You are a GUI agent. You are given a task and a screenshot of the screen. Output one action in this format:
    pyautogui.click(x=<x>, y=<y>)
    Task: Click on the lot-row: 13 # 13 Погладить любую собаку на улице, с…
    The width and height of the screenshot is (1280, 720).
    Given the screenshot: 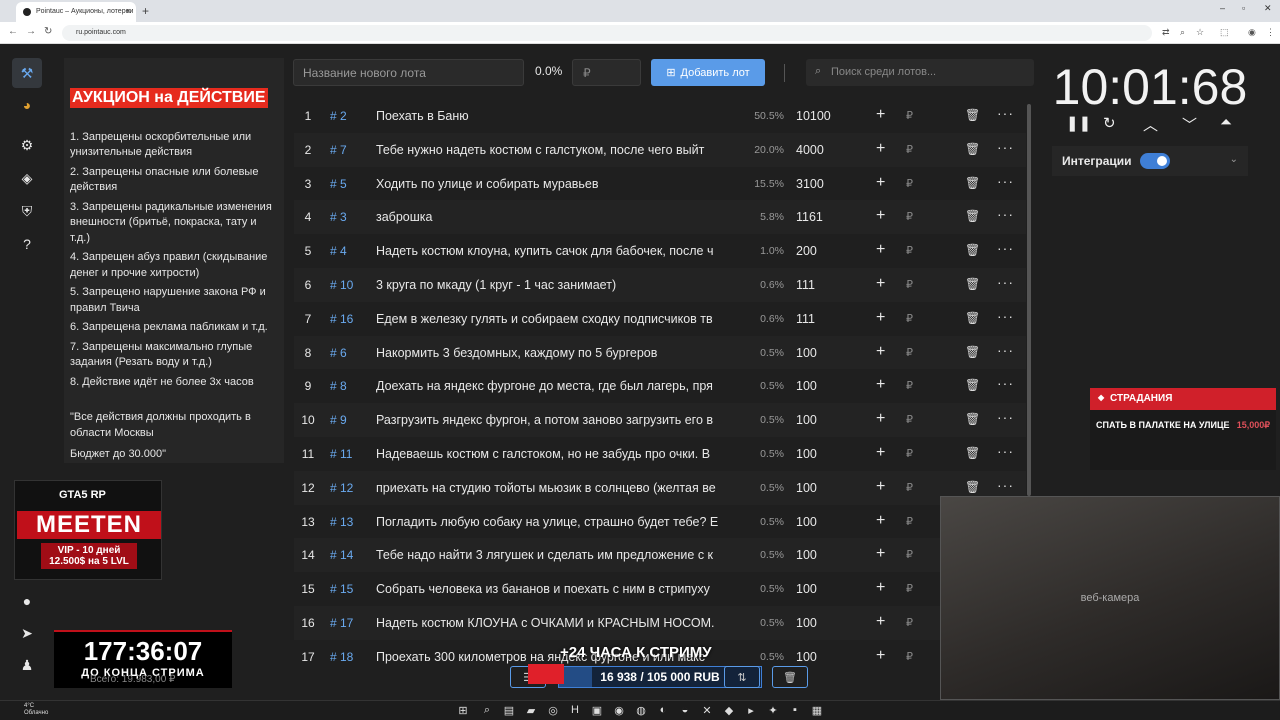 What is the action you would take?
    pyautogui.click(x=660, y=522)
    